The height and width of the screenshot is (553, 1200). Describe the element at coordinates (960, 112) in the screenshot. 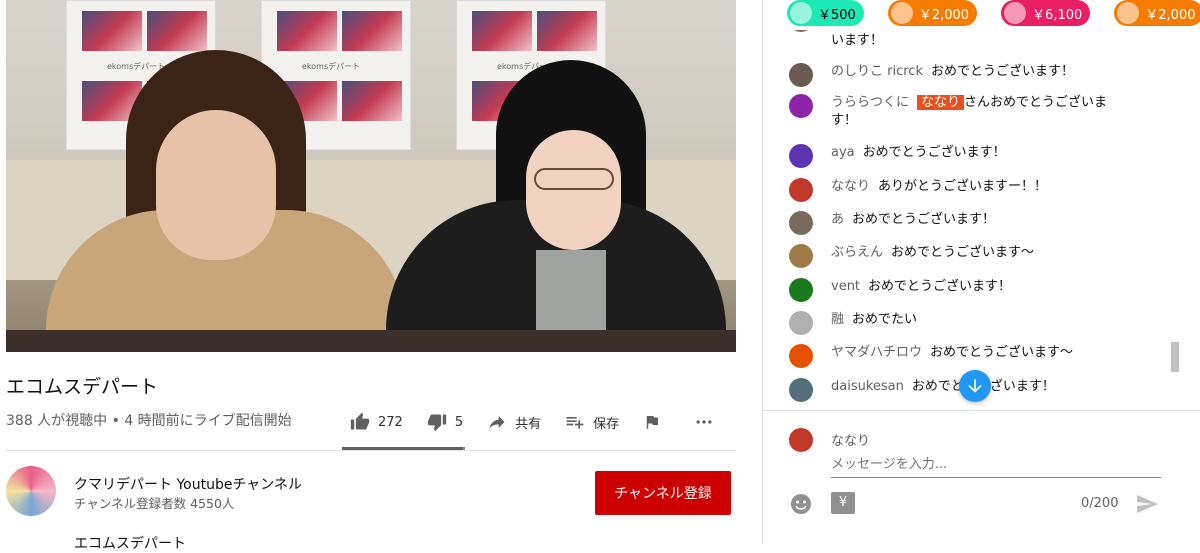

I see `chat-message: うららつくに ななり さんおめでとうございます！` at that location.